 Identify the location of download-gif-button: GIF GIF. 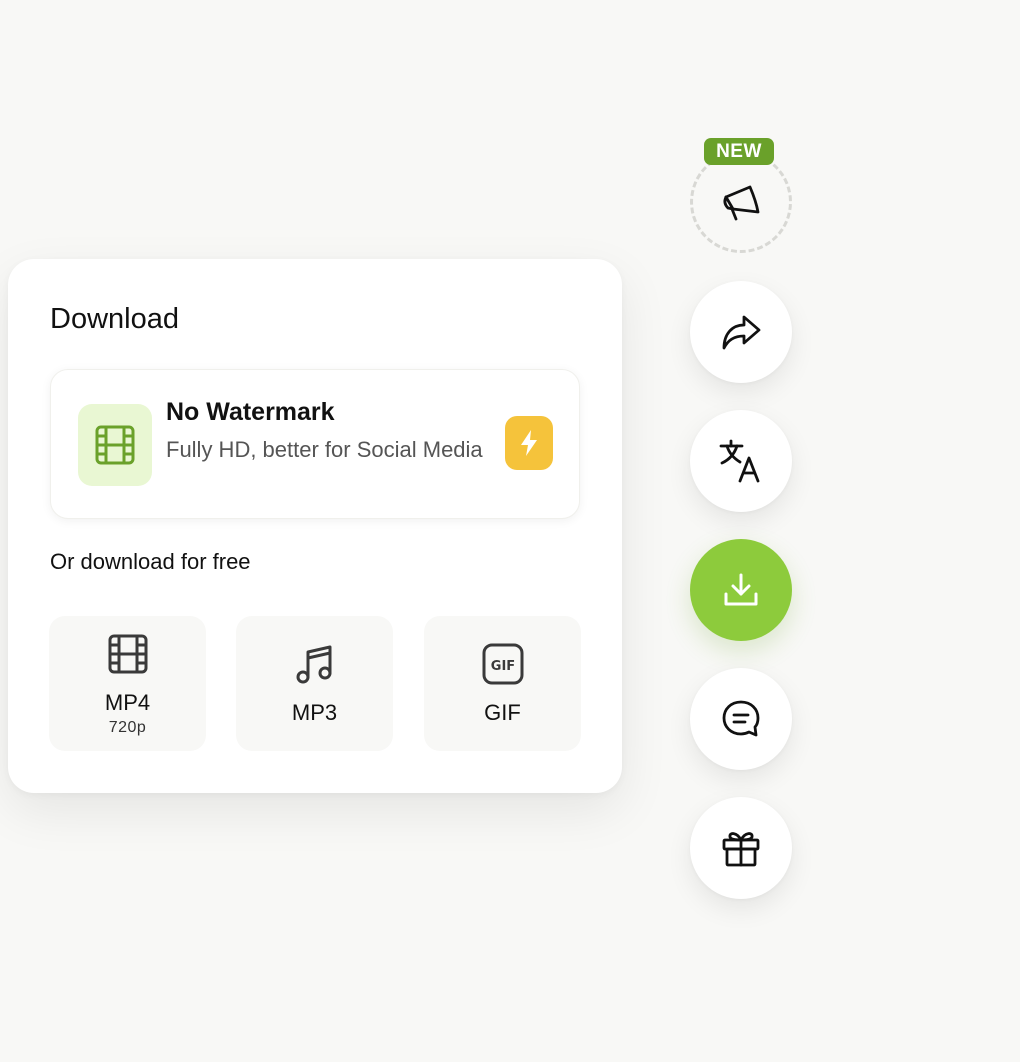
(502, 683).